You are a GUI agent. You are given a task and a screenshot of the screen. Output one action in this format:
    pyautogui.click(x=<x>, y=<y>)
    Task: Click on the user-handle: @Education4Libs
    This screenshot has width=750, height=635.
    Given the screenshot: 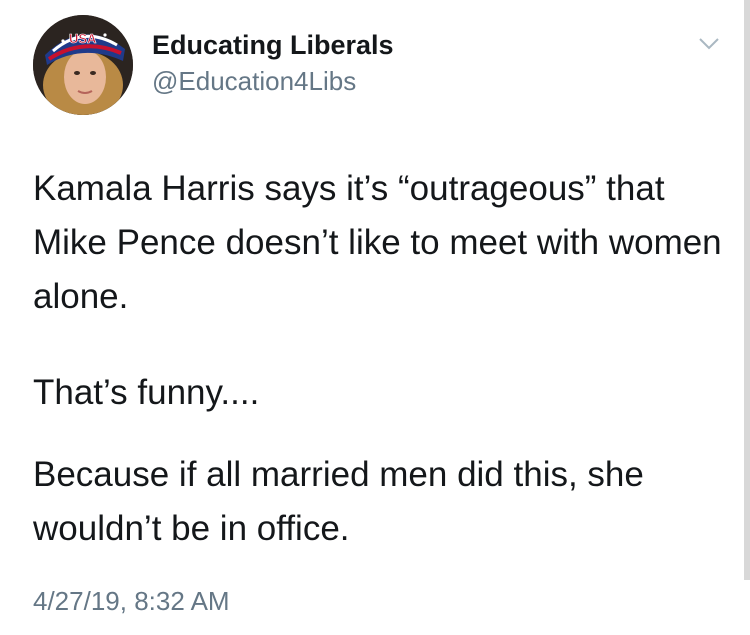 What is the action you would take?
    pyautogui.click(x=254, y=81)
    